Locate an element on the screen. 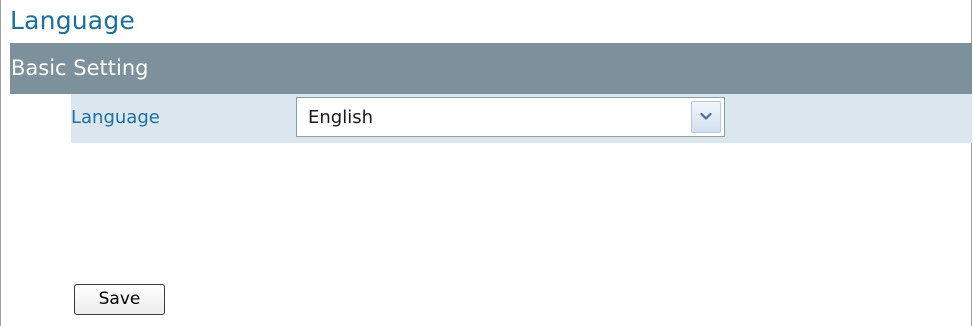  select-dropdown-button is located at coordinates (706, 117).